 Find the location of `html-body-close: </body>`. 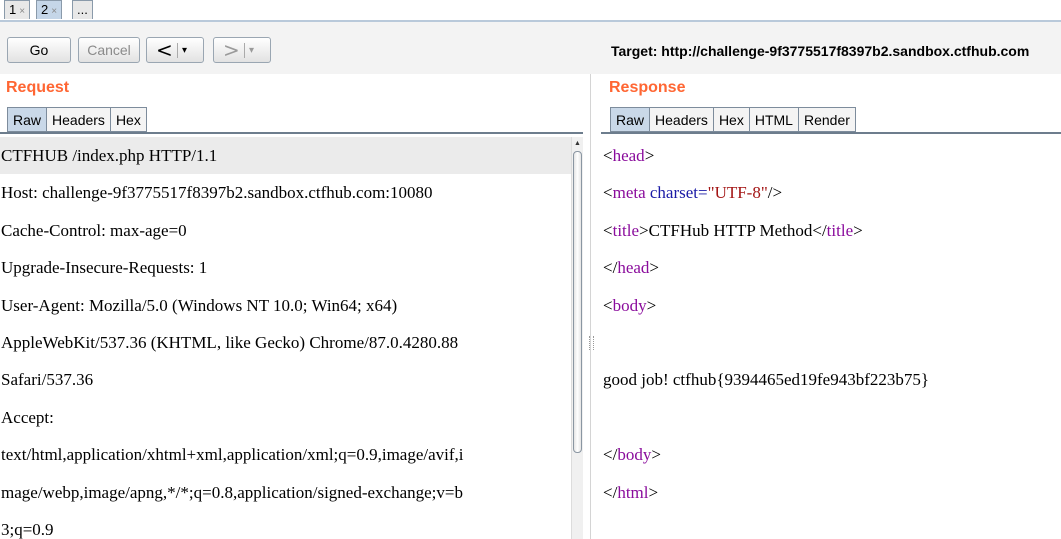

html-body-close: </body> is located at coordinates (632, 455).